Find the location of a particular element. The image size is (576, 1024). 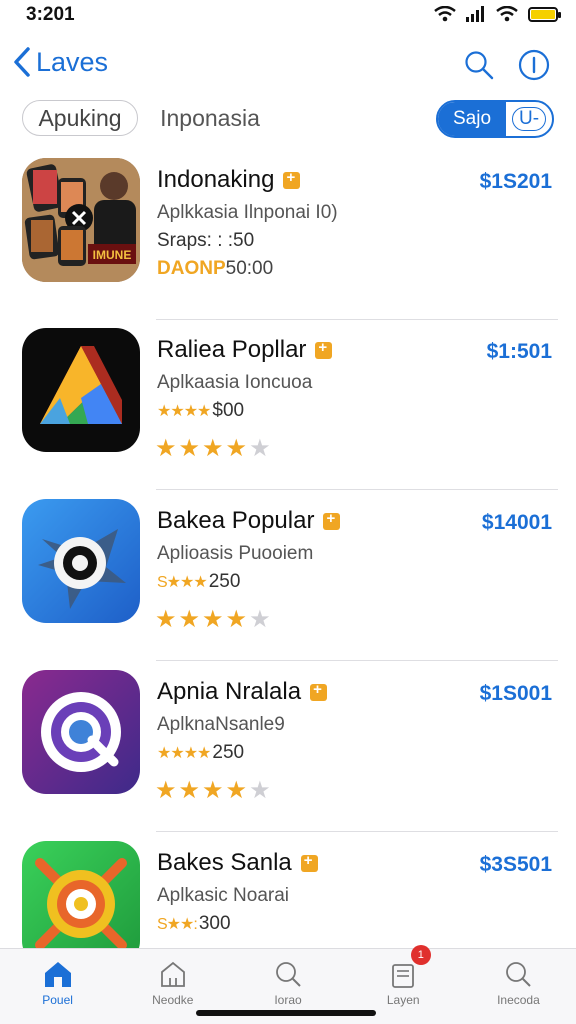

app-meta-text: Sraps: : :50 is located at coordinates (206, 240).